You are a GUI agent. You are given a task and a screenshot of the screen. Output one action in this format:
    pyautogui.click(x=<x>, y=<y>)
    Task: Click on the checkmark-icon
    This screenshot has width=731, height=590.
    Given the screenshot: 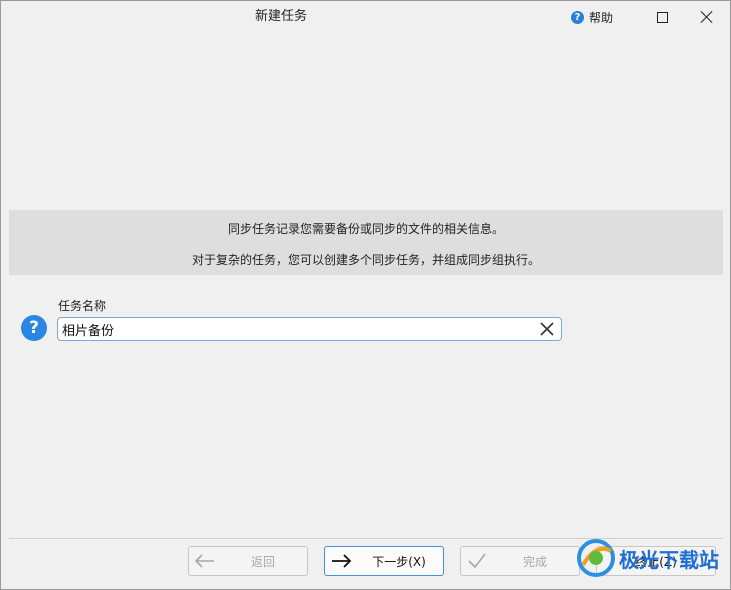 What is the action you would take?
    pyautogui.click(x=477, y=561)
    